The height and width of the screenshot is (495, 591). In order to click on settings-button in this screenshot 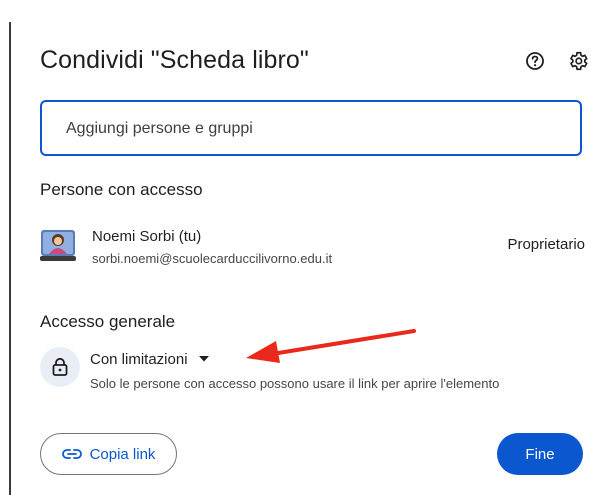, I will do `click(576, 61)`.